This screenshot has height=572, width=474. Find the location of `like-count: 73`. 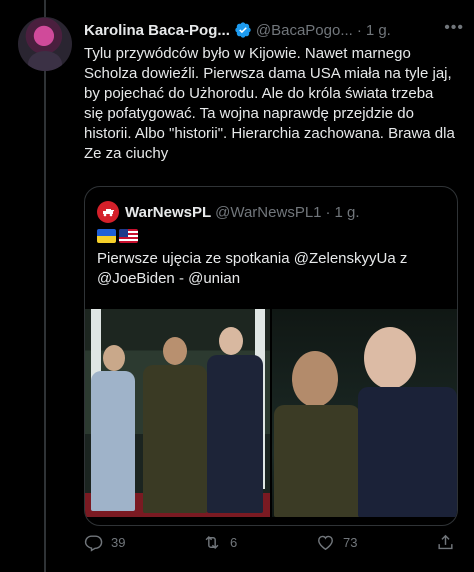

like-count: 73 is located at coordinates (350, 542).